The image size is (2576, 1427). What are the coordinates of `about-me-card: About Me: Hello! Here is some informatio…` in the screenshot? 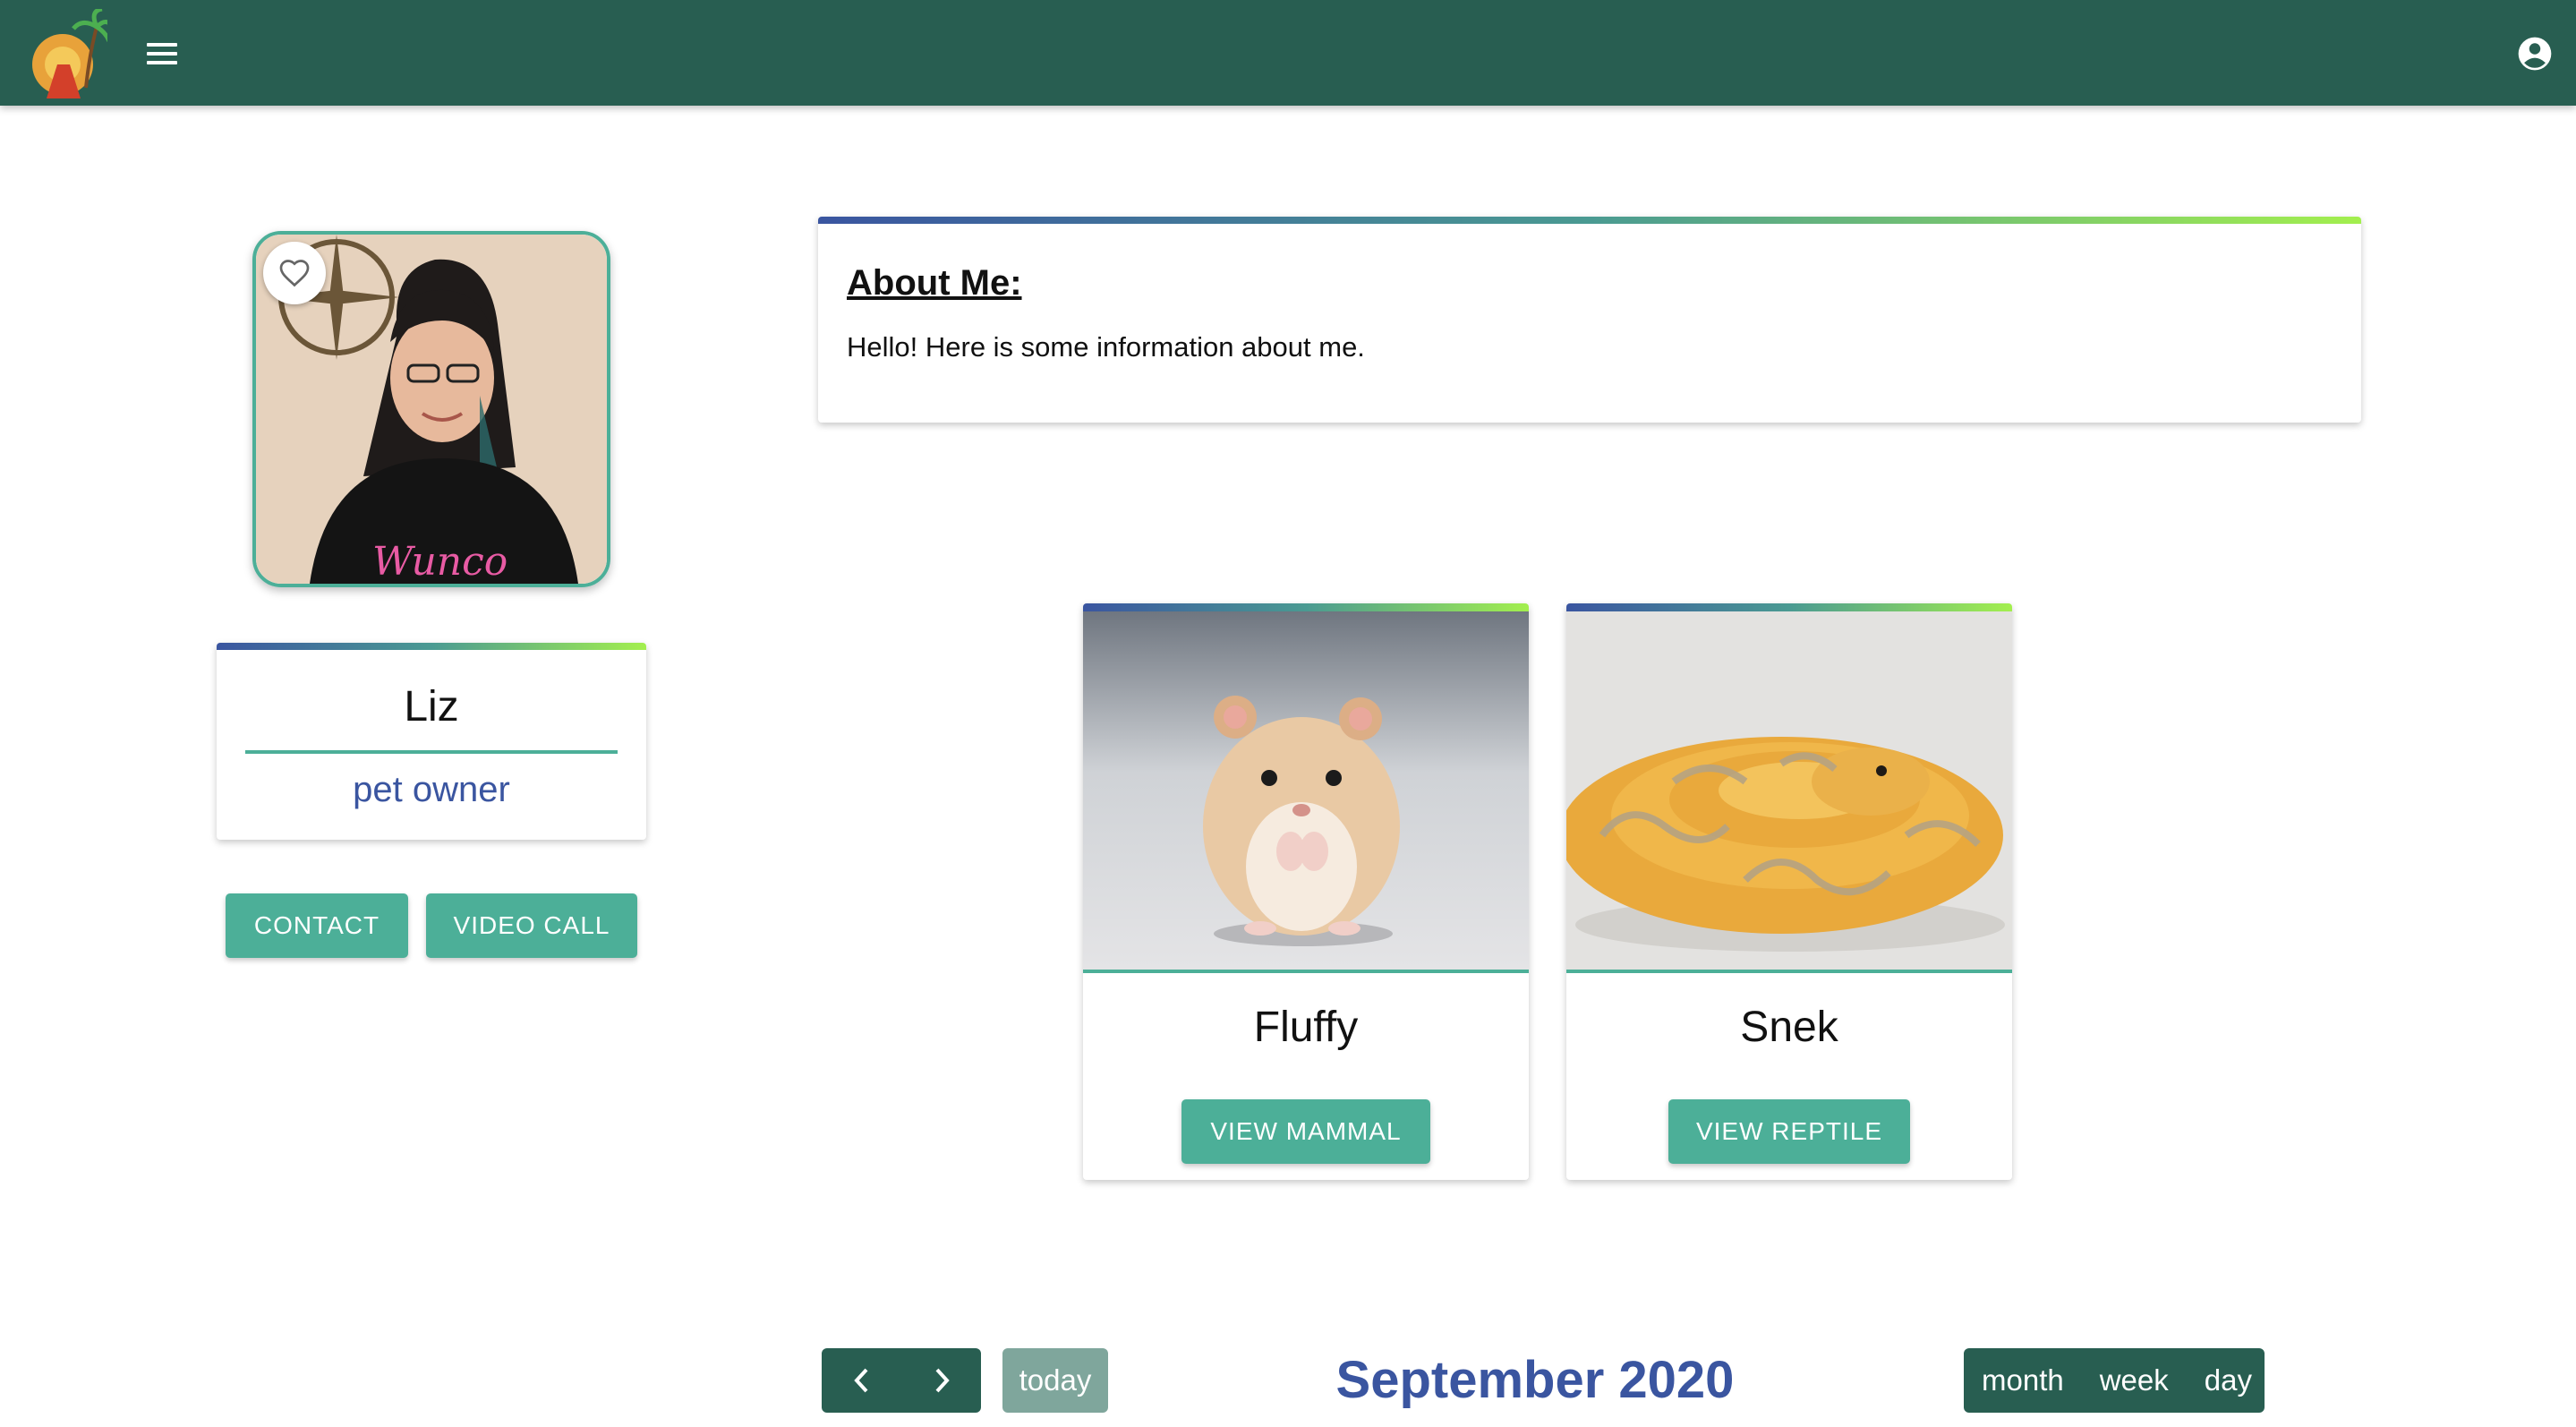 It's located at (1589, 320).